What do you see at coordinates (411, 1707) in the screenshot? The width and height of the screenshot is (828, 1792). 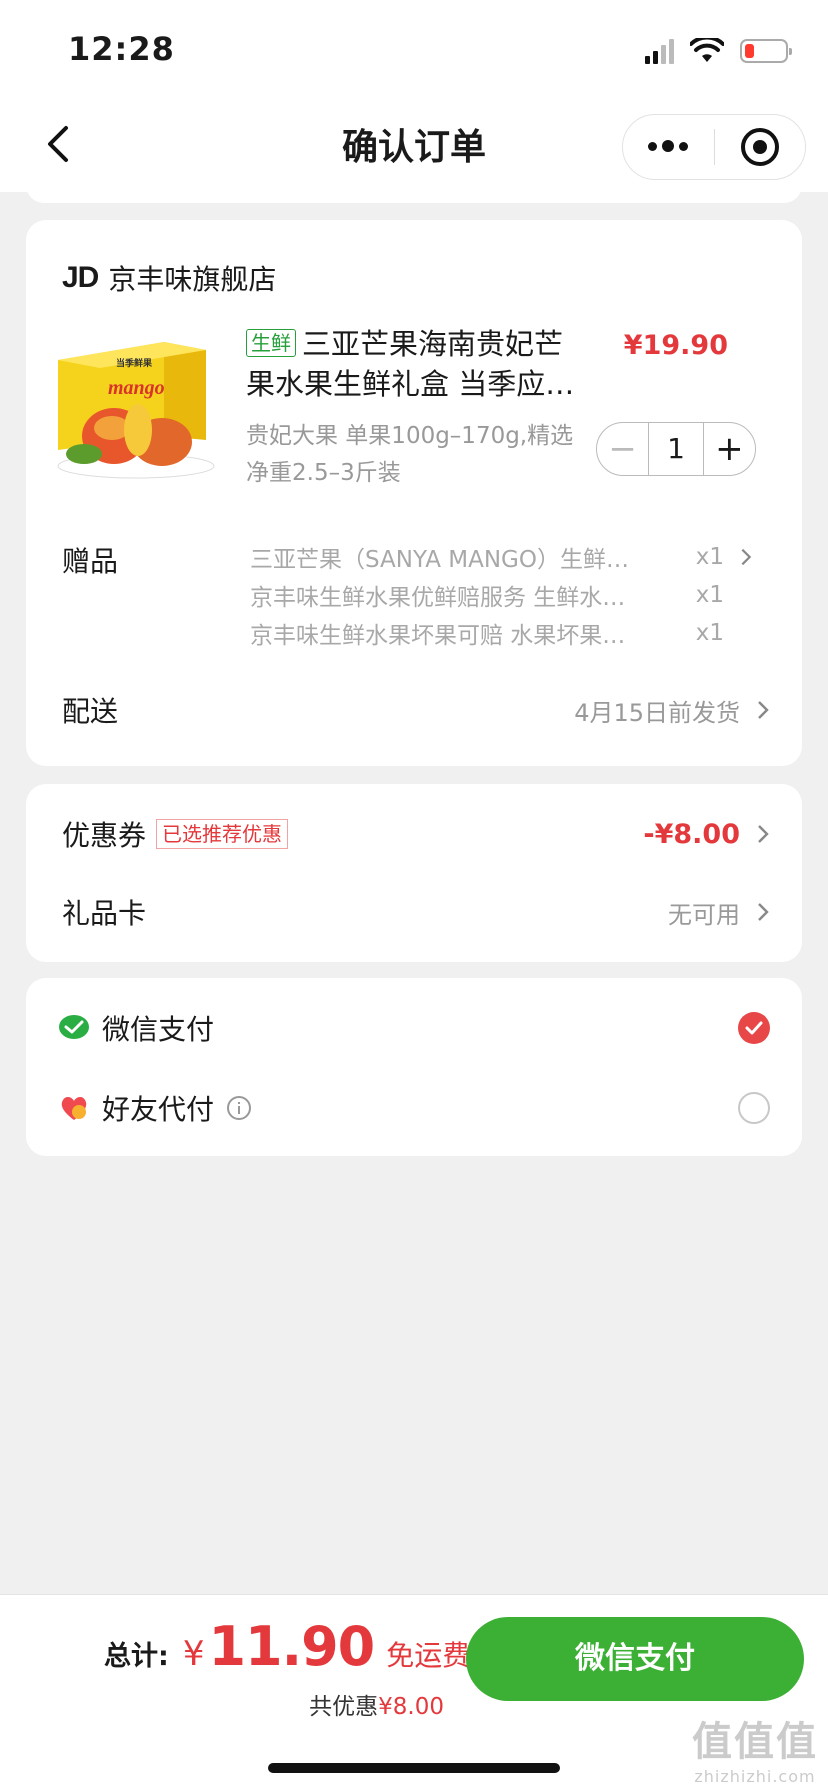 I see `saving-value: ¥8.00` at bounding box center [411, 1707].